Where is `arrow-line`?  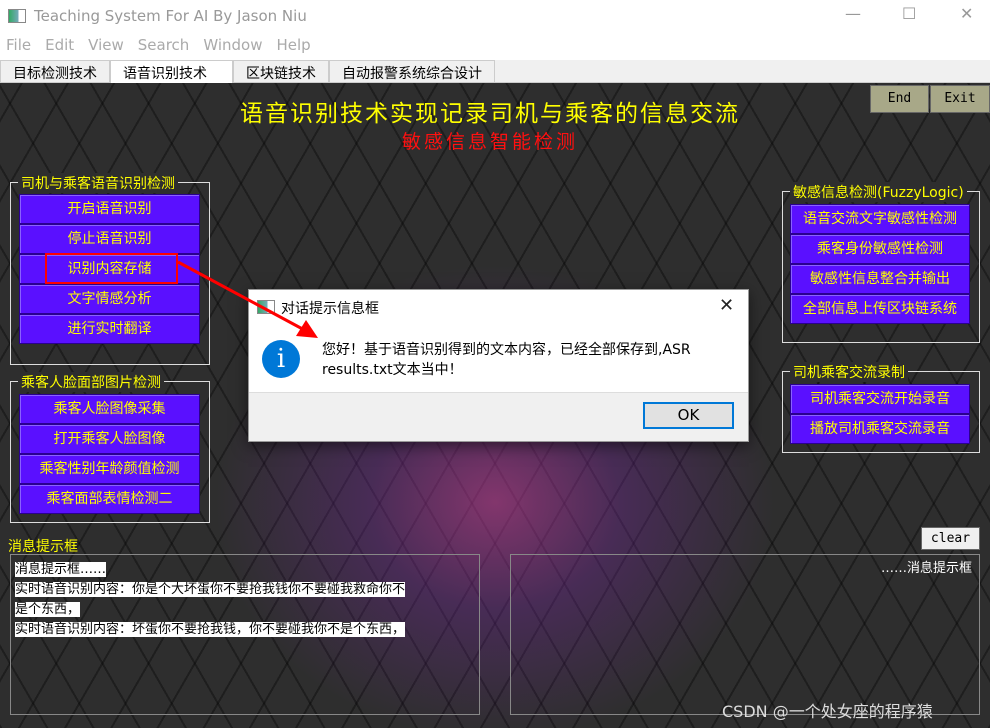
arrow-line is located at coordinates (244, 297).